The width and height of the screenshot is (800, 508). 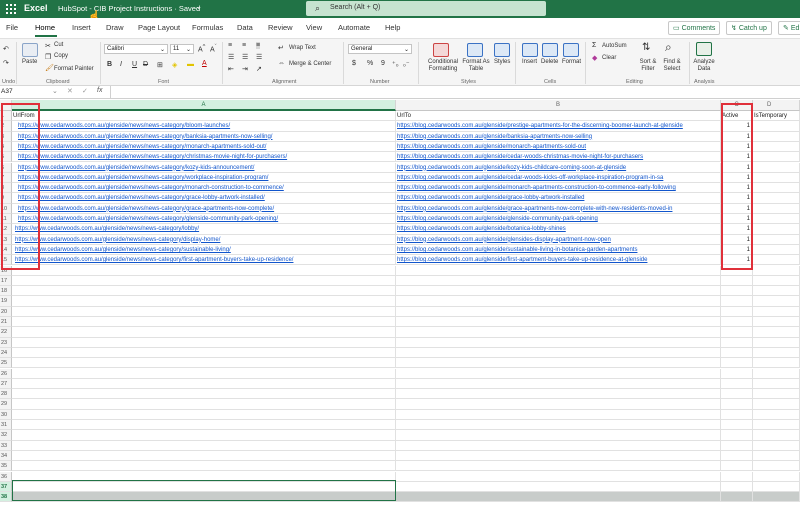 I want to click on row-header: 33, so click(x=6, y=445).